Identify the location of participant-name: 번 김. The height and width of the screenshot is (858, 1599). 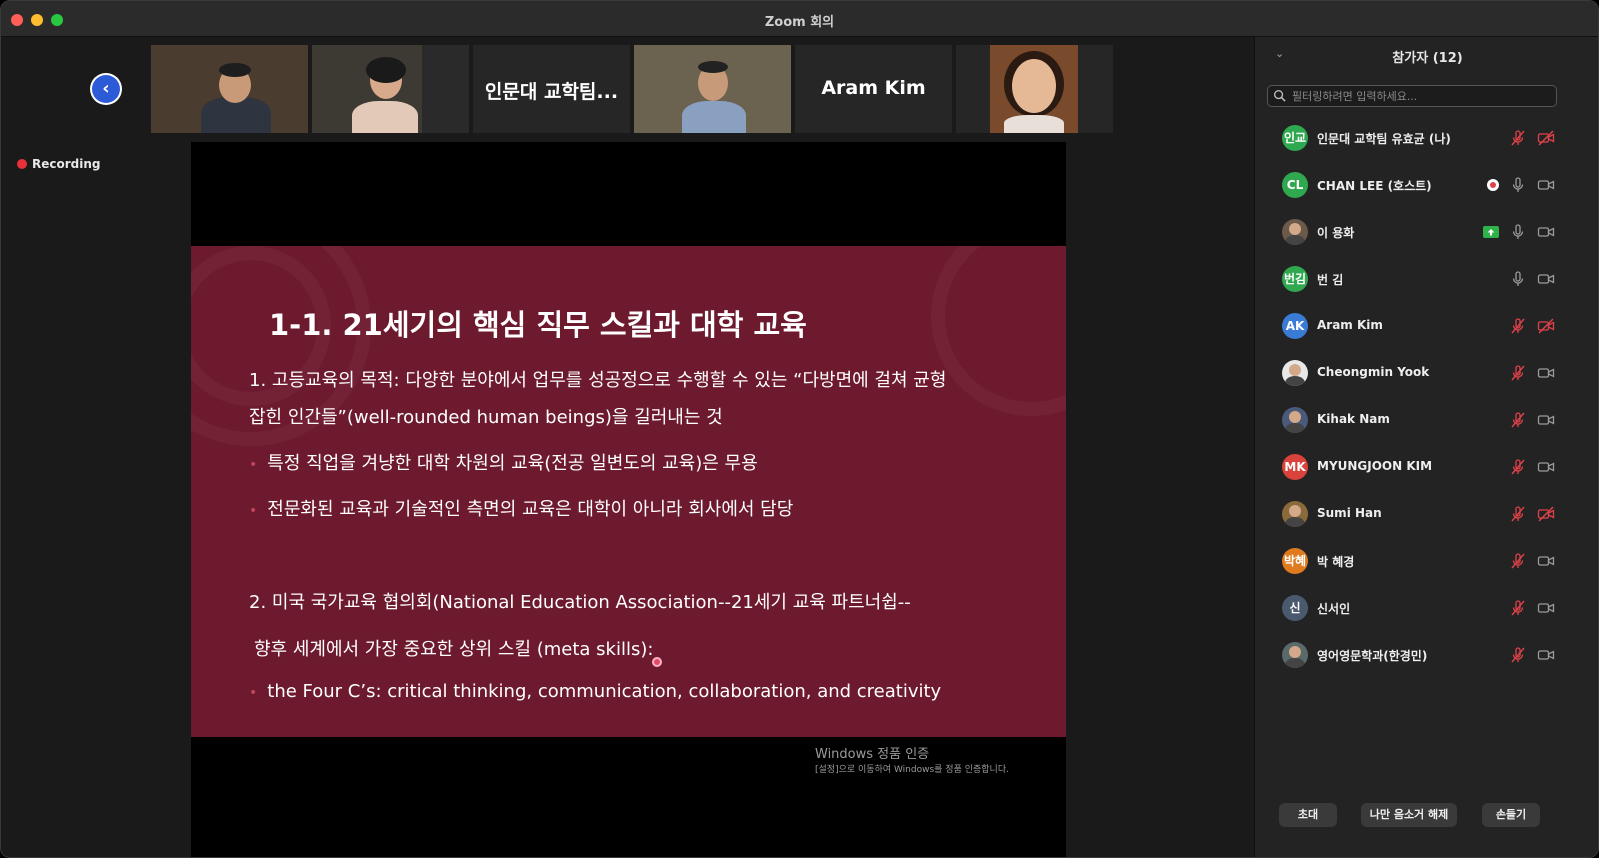
(1330, 280).